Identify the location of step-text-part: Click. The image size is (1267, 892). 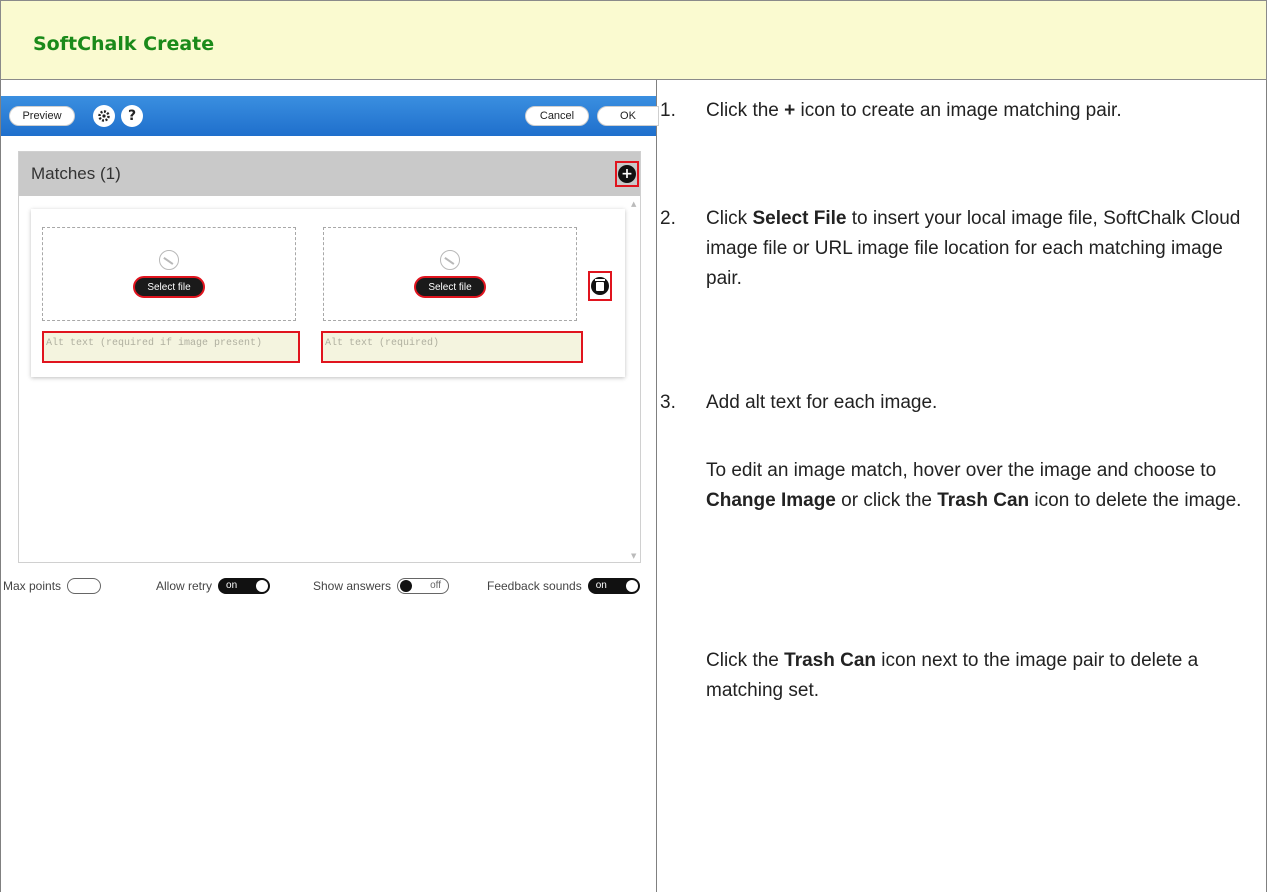
(729, 218).